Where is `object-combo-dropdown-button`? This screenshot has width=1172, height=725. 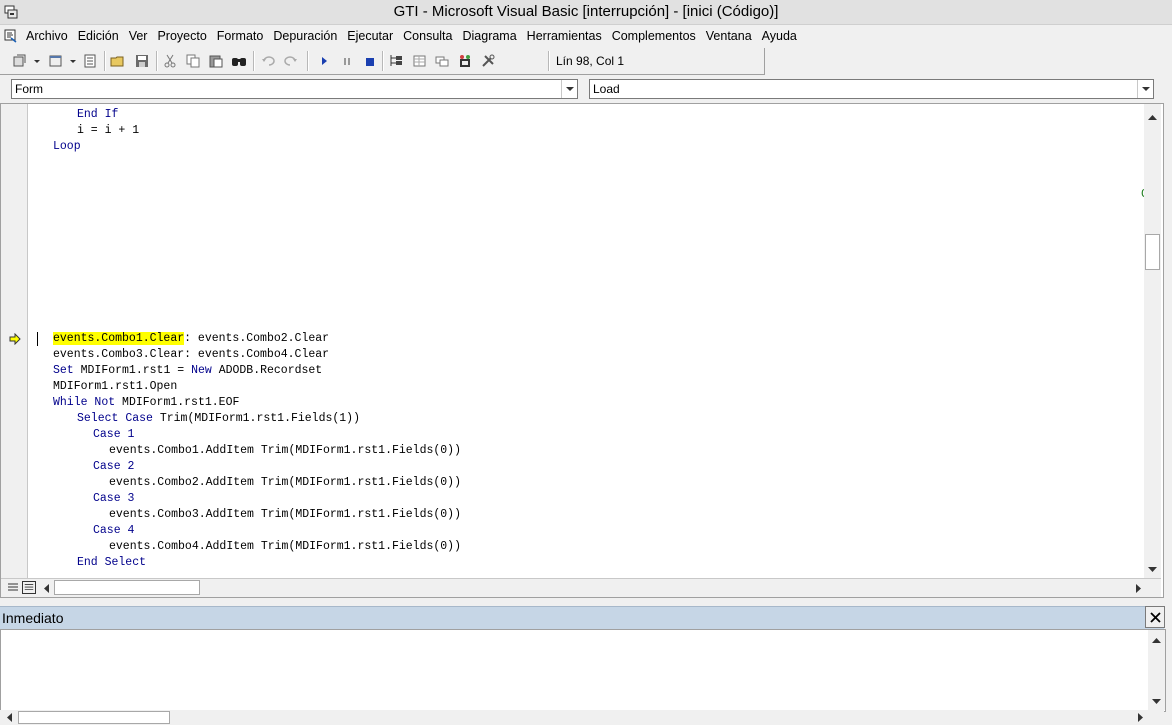 object-combo-dropdown-button is located at coordinates (569, 89).